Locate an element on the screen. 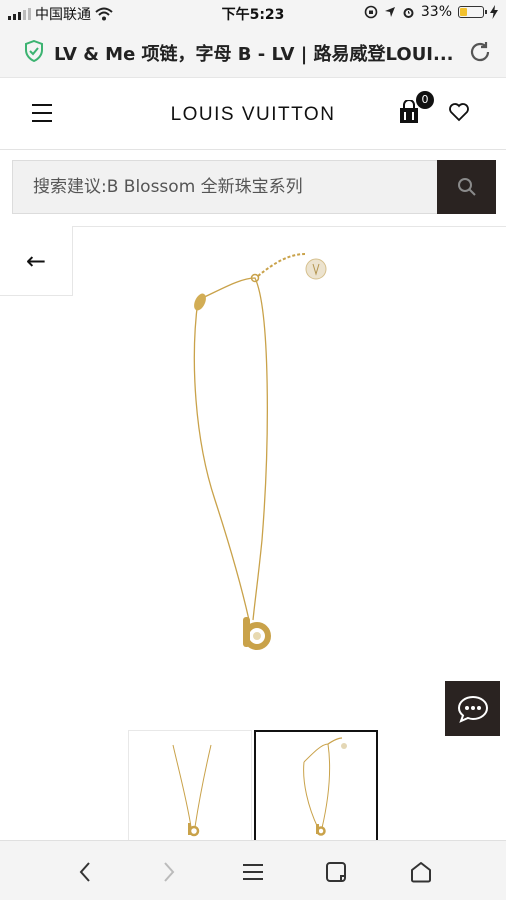  status-right: 33% is located at coordinates (431, 12).